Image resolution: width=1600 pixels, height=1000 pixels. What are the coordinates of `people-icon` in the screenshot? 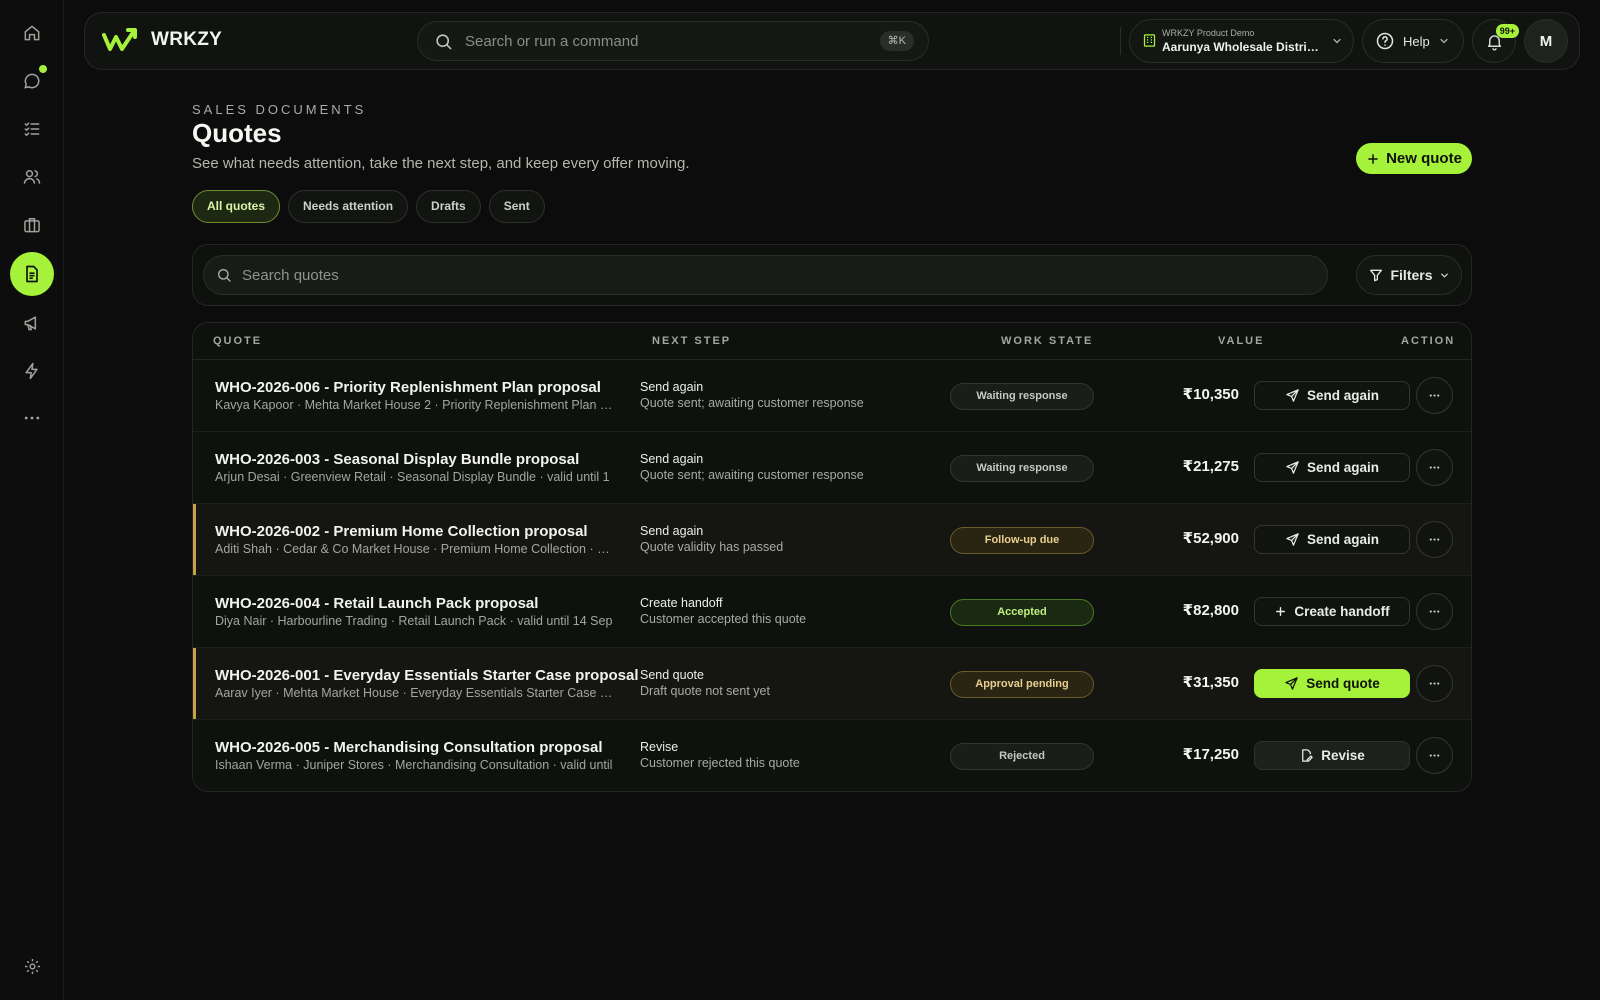 It's located at (32, 177).